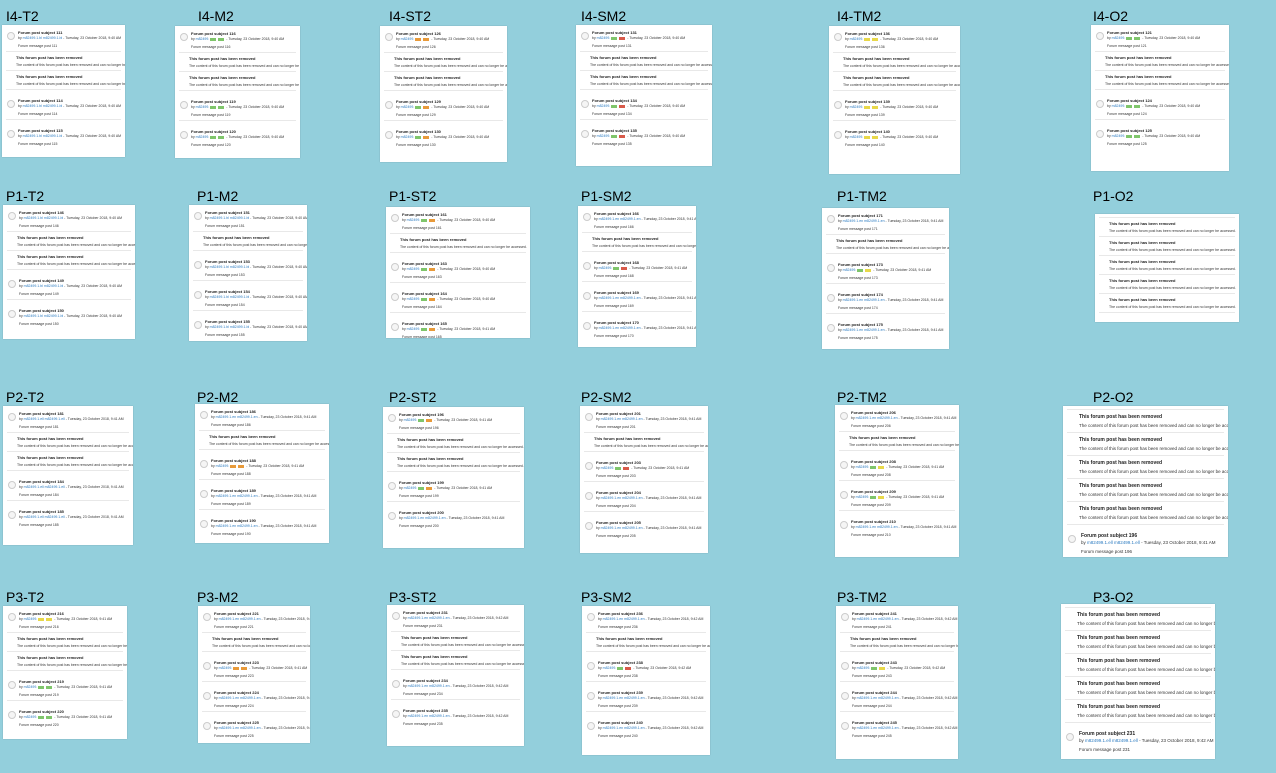  What do you see at coordinates (1138, 734) in the screenshot?
I see `post-subject: Forum post subject 231` at bounding box center [1138, 734].